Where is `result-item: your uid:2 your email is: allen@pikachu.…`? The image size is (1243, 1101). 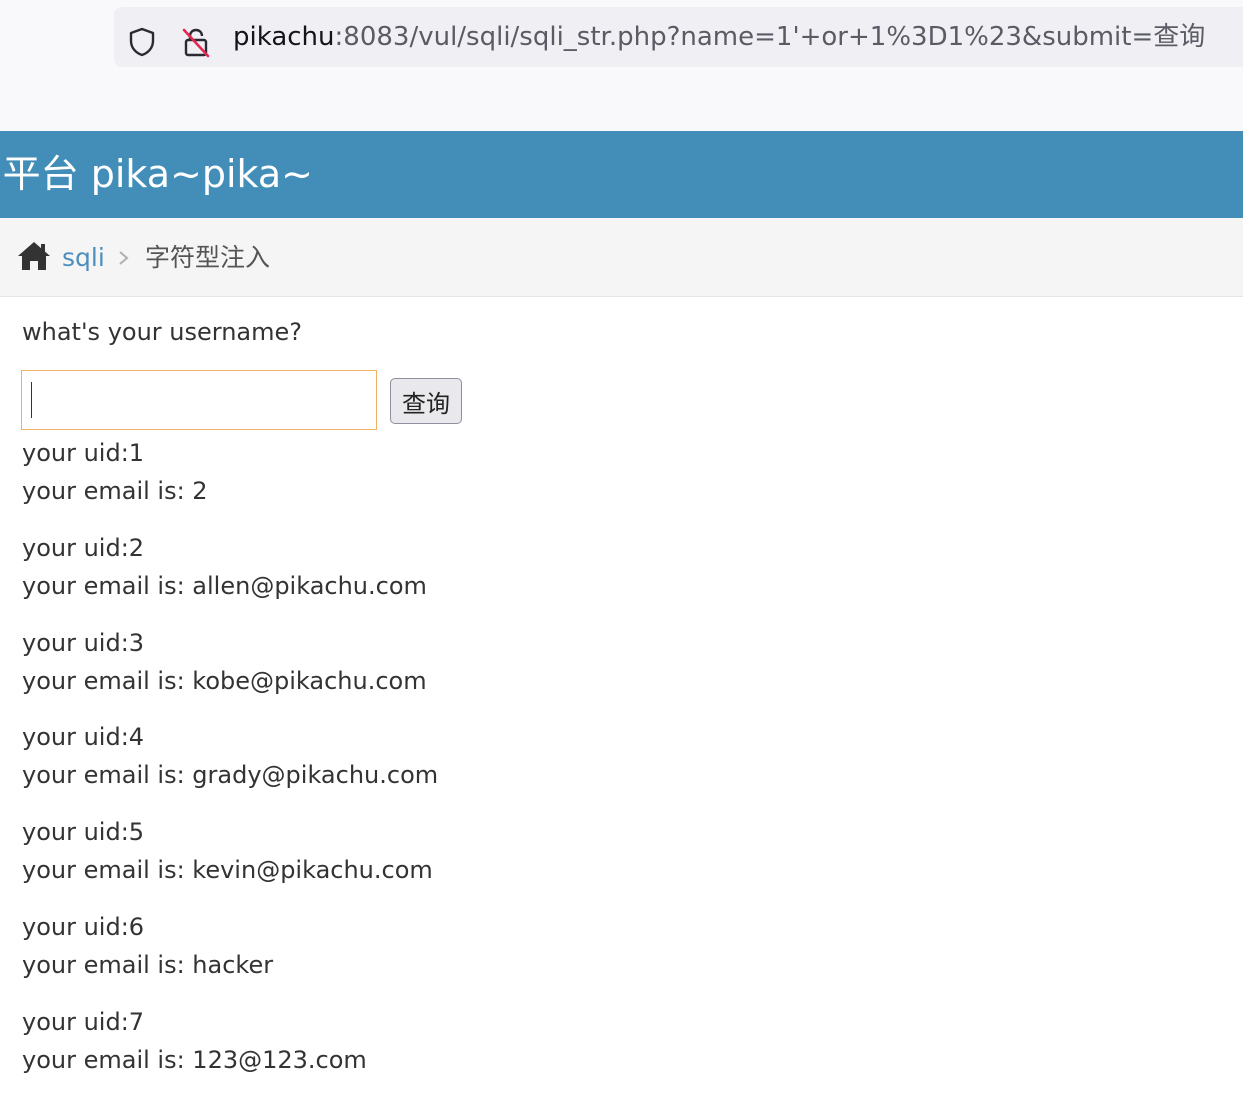
result-item: your uid:2 your email is: allen@pikachu.… is located at coordinates (224, 567).